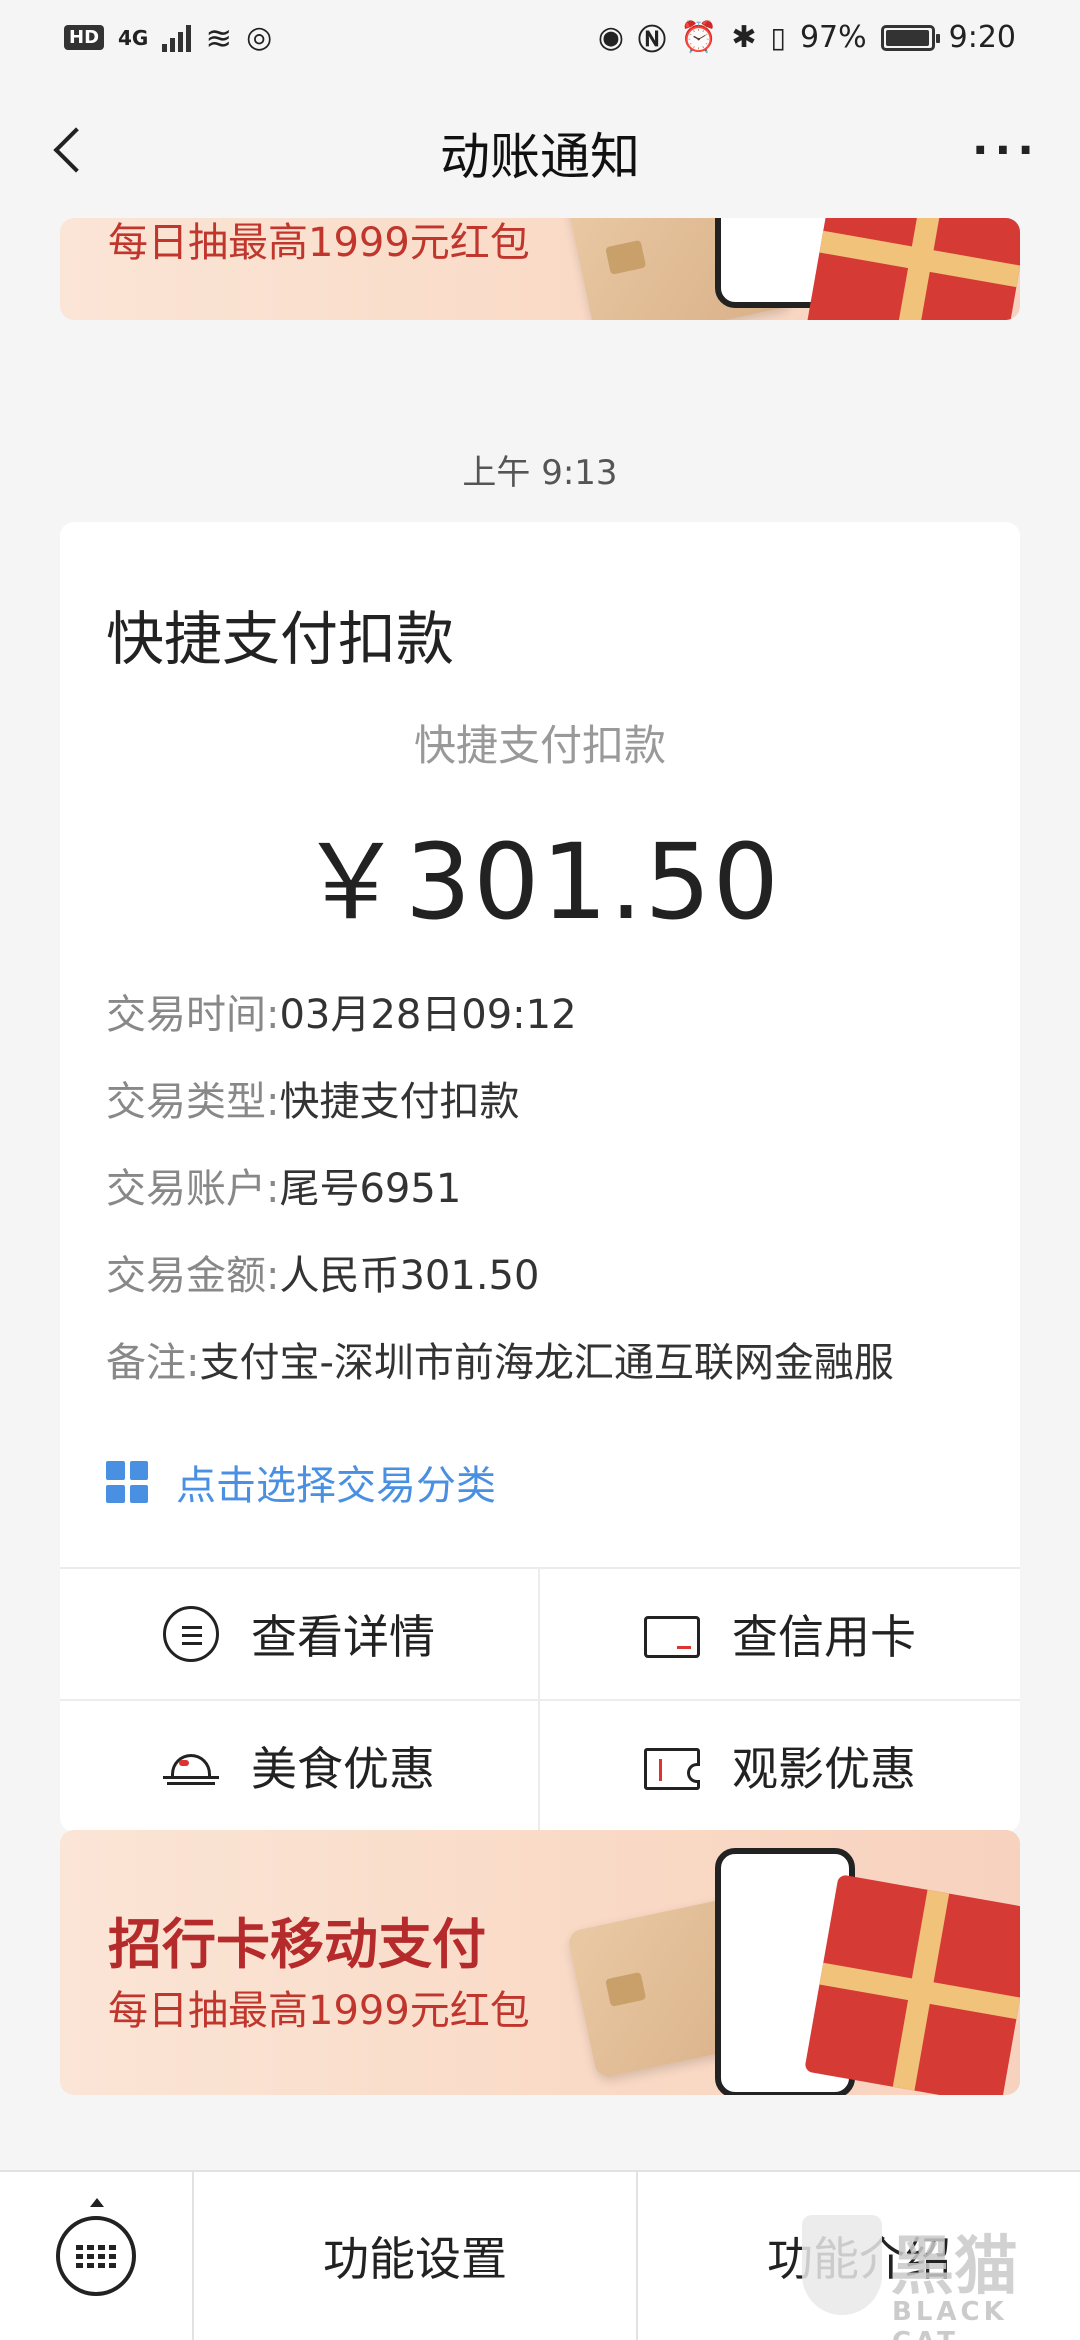  What do you see at coordinates (336, 1486) in the screenshot?
I see `select-category-label: 点击选择交易分类` at bounding box center [336, 1486].